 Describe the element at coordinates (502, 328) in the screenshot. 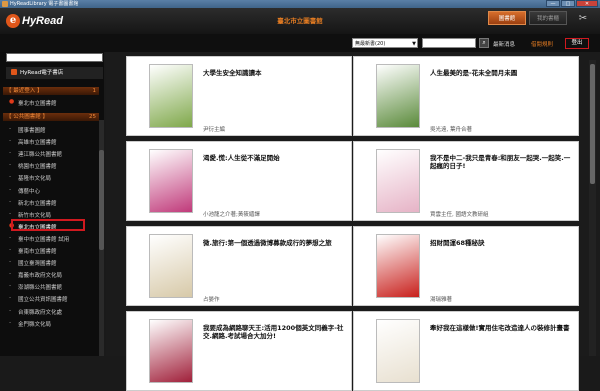

I see `book-title: 牽好我在這樣做!實用住宅改造達人の裝修計畫書` at that location.